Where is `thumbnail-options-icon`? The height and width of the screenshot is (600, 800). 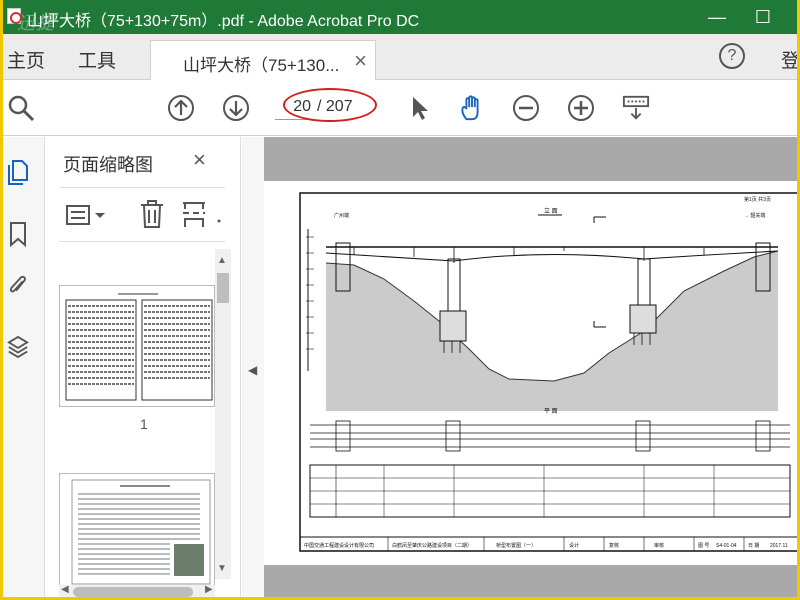 thumbnail-options-icon is located at coordinates (87, 215).